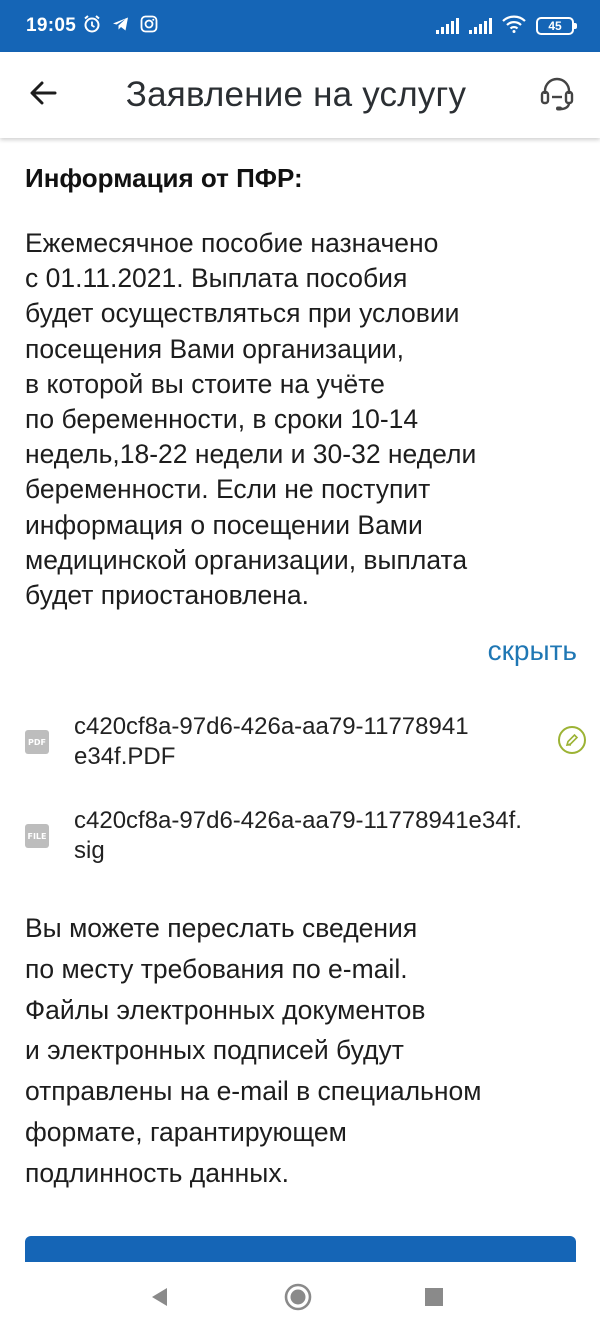 This screenshot has height=1332, width=600. Describe the element at coordinates (300, 26) in the screenshot. I see `status-bar: 19:05 45` at that location.